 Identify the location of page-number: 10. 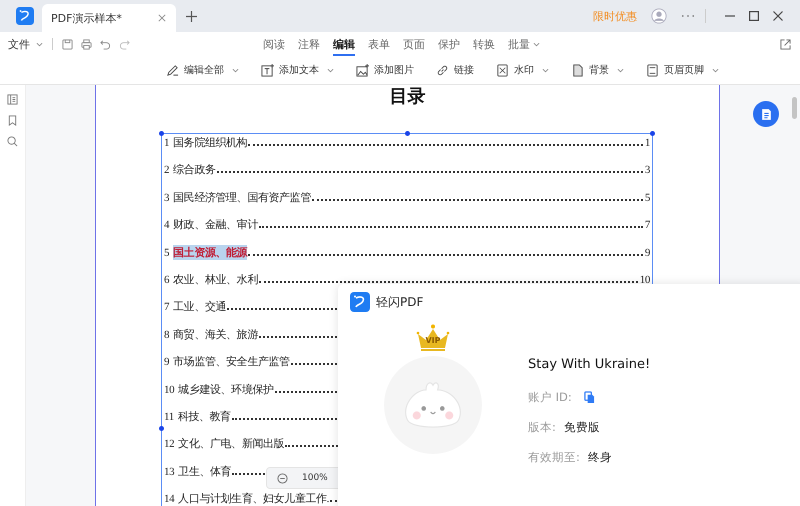
(645, 280).